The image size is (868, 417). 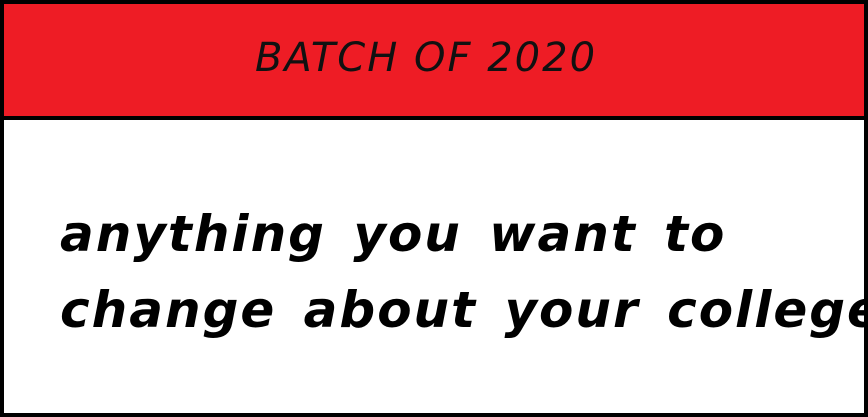 What do you see at coordinates (426, 58) in the screenshot?
I see `header-title: BATCH OF 2020` at bounding box center [426, 58].